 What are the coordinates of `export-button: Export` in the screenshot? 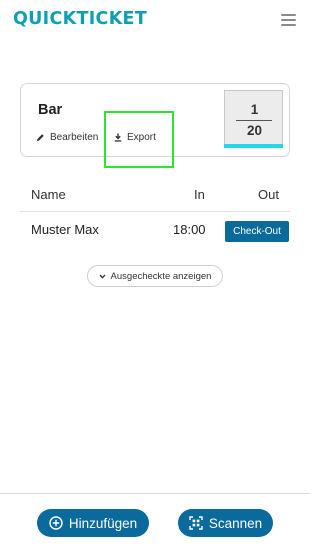 It's located at (135, 137).